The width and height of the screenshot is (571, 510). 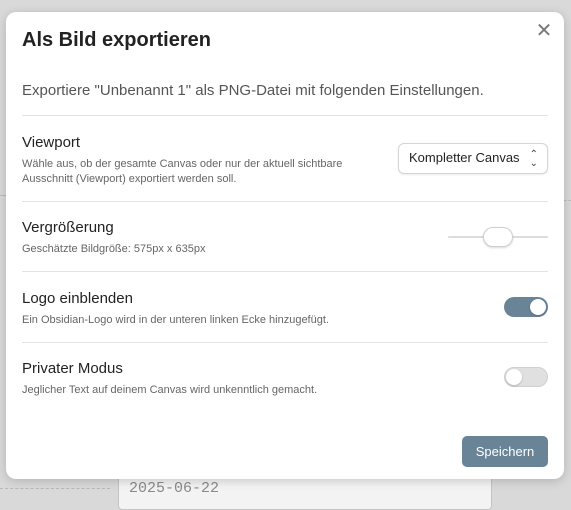 What do you see at coordinates (77, 298) in the screenshot?
I see `setting-name: Logo einblenden` at bounding box center [77, 298].